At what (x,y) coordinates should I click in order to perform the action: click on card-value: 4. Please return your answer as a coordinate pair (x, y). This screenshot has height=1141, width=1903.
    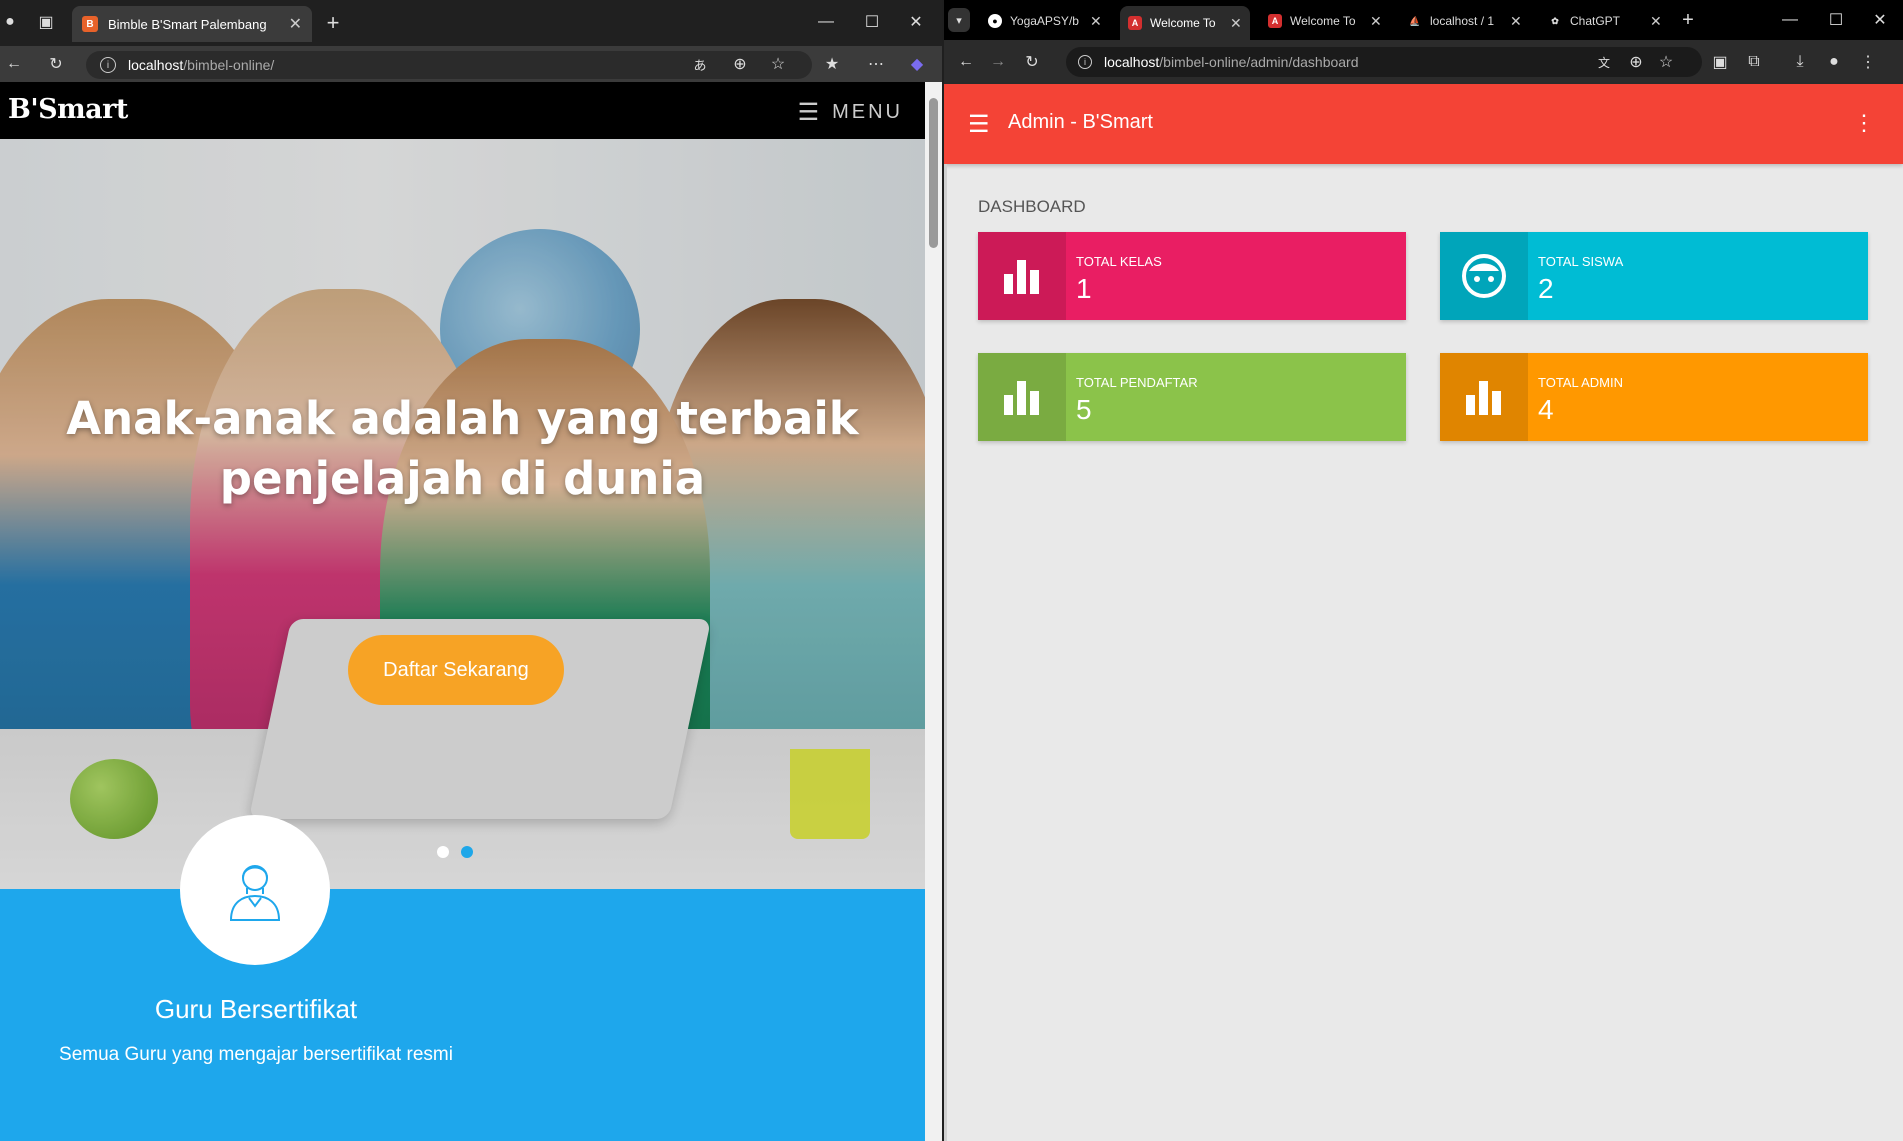
    Looking at the image, I should click on (1546, 409).